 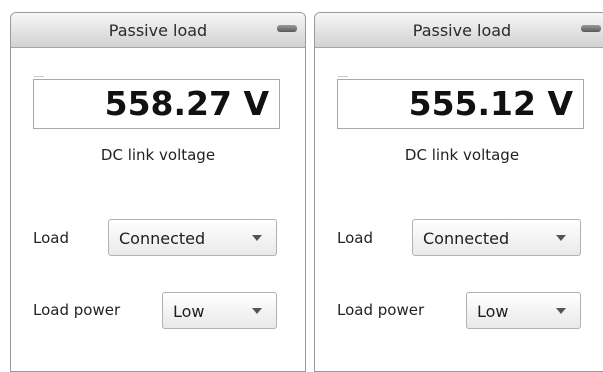 I want to click on dc-link-voltage-value: 555.12 V, so click(x=490, y=103).